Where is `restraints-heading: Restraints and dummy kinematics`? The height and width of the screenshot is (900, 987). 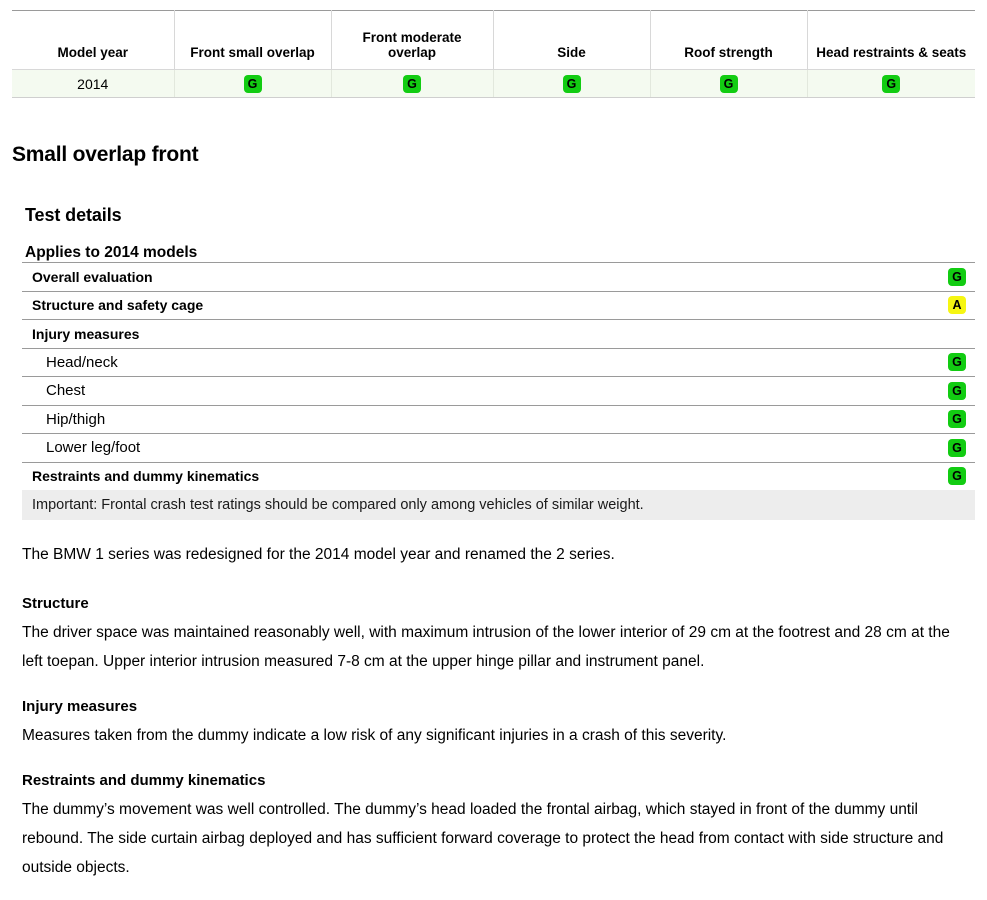
restraints-heading: Restraints and dummy kinematics is located at coordinates (144, 780).